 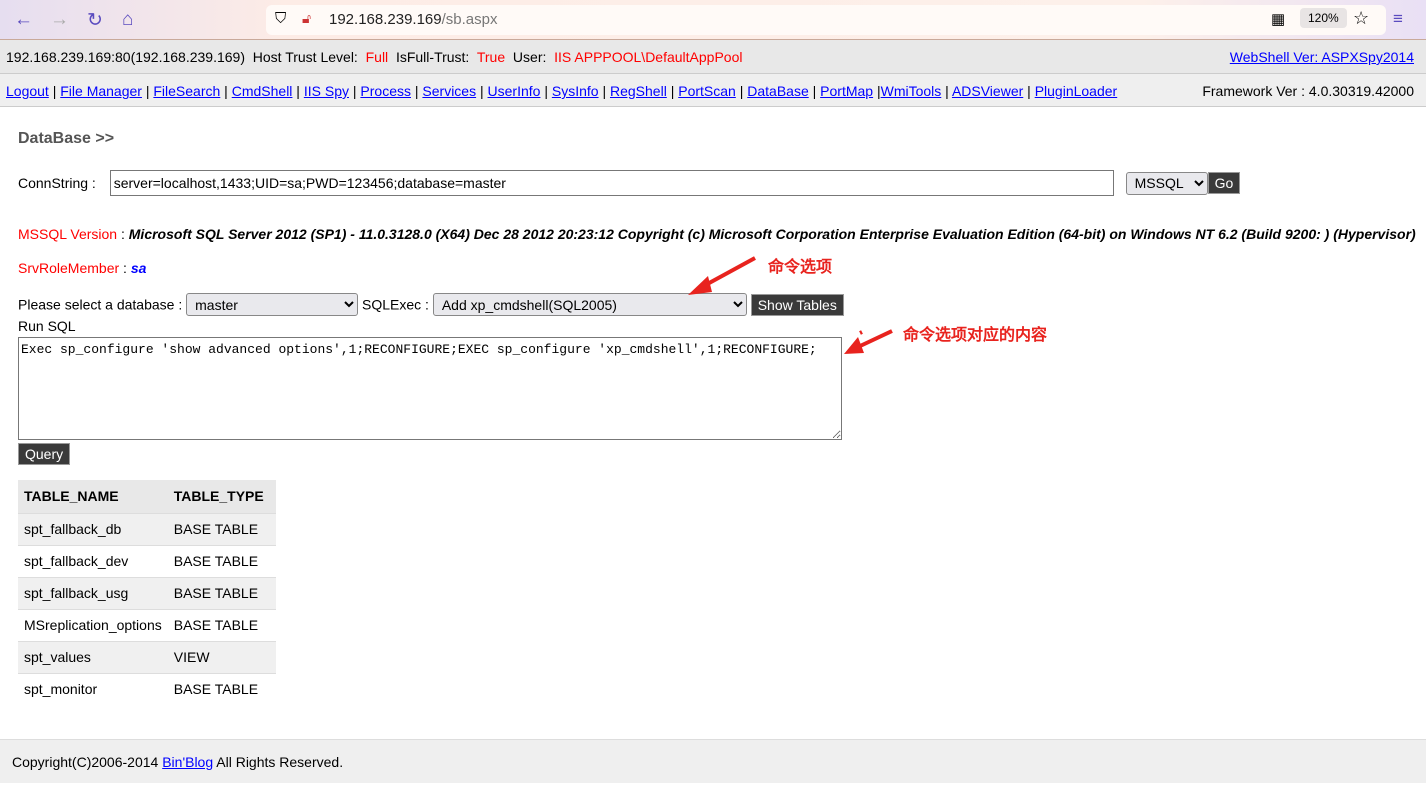 What do you see at coordinates (262, 91) in the screenshot?
I see `menu-link-cmdshell: CmdShell` at bounding box center [262, 91].